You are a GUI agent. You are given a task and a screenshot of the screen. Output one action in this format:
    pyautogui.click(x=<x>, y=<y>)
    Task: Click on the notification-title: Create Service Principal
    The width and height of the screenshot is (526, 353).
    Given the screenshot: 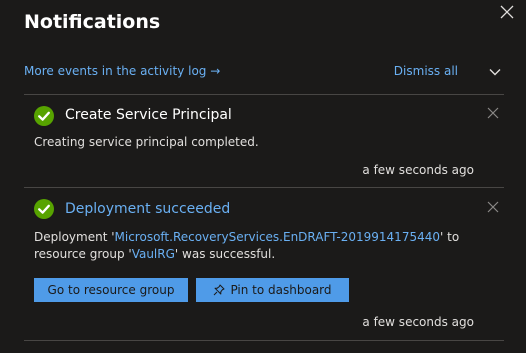 What is the action you would take?
    pyautogui.click(x=148, y=115)
    